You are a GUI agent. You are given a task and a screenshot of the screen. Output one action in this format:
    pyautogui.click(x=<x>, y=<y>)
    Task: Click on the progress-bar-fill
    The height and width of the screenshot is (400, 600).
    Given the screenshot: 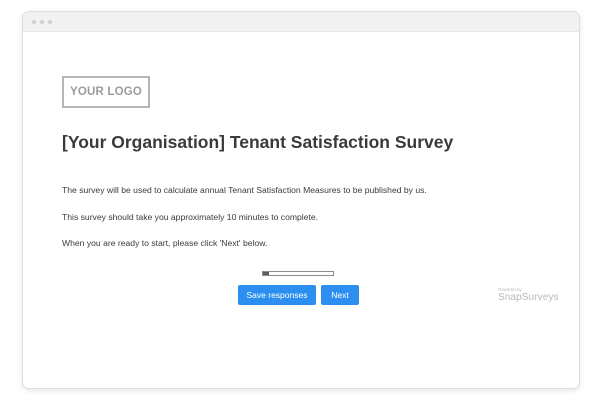 What is the action you would take?
    pyautogui.click(x=266, y=273)
    